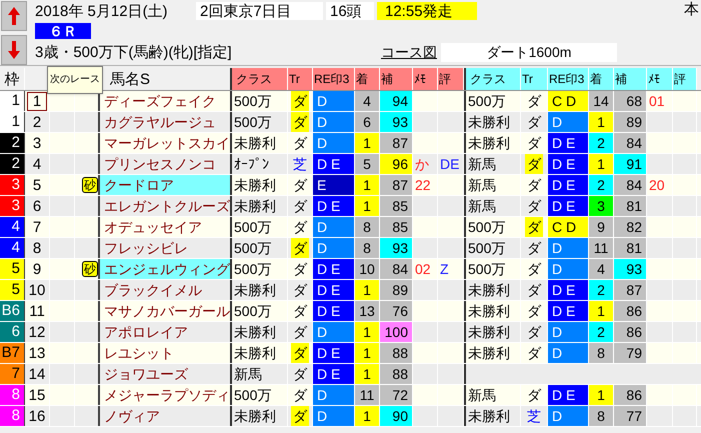 The width and height of the screenshot is (701, 433). What do you see at coordinates (37, 122) in the screenshot?
I see `horse-number-cell: 2` at bounding box center [37, 122].